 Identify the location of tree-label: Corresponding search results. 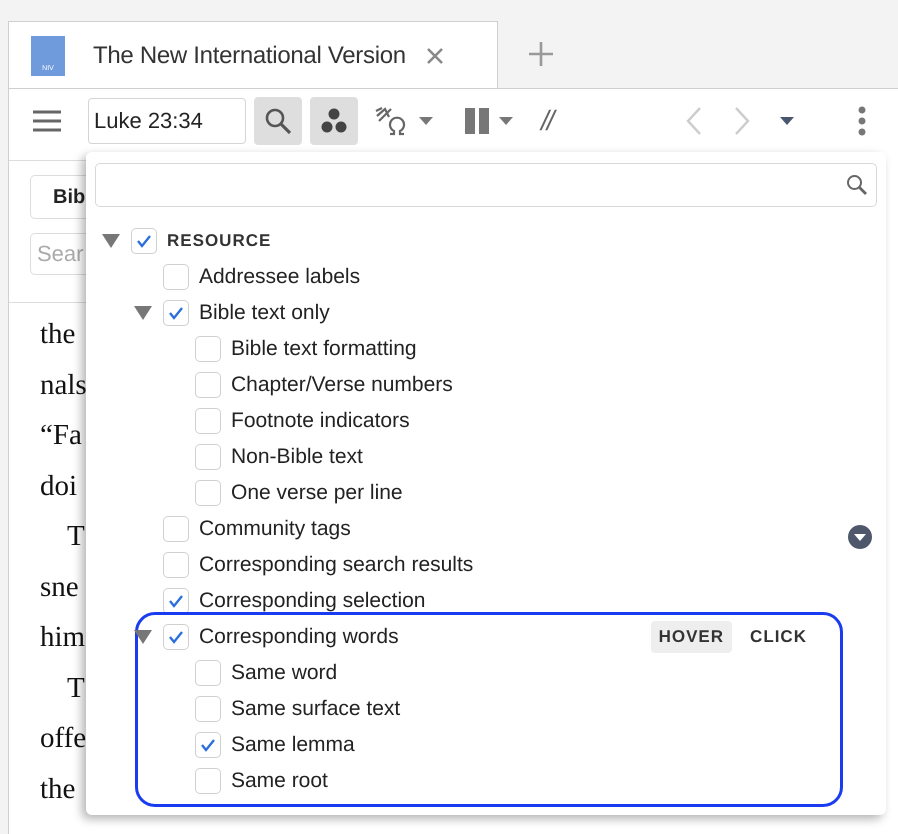
(336, 565).